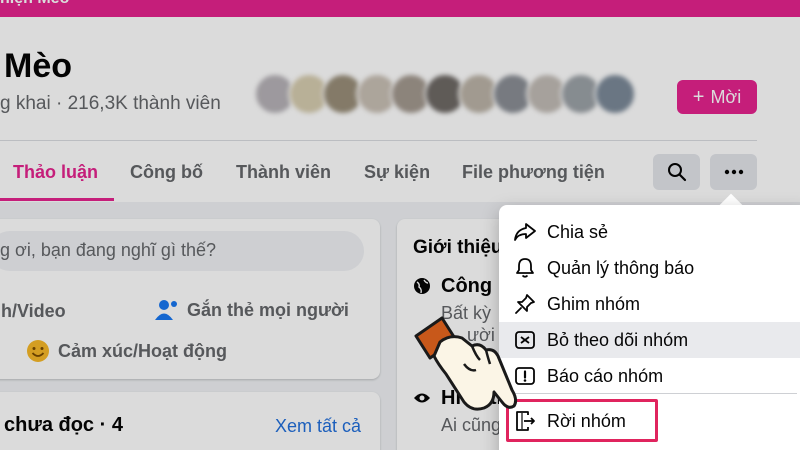 Image resolution: width=800 pixels, height=450 pixels. Describe the element at coordinates (618, 339) in the screenshot. I see `menu-label-unfollow-group: Bỏ theo dõi nhóm` at that location.